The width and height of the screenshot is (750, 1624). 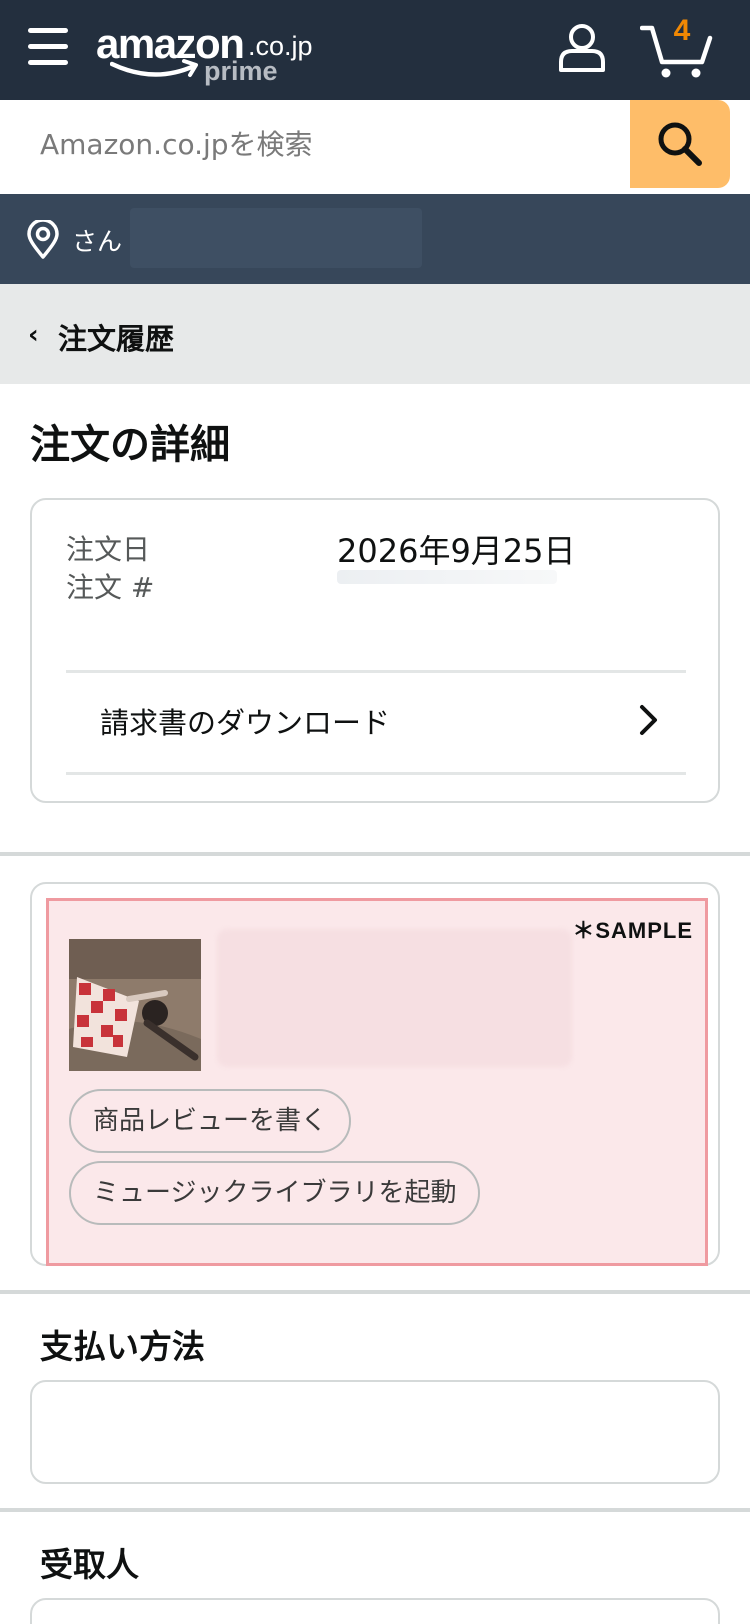 What do you see at coordinates (632, 930) in the screenshot?
I see `sample-watermark: ＊SAMPLE` at bounding box center [632, 930].